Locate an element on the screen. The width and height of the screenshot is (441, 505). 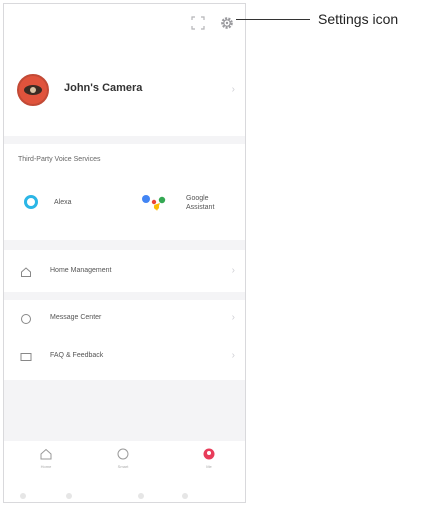
tab-smart: Smart is located at coordinates (123, 458).